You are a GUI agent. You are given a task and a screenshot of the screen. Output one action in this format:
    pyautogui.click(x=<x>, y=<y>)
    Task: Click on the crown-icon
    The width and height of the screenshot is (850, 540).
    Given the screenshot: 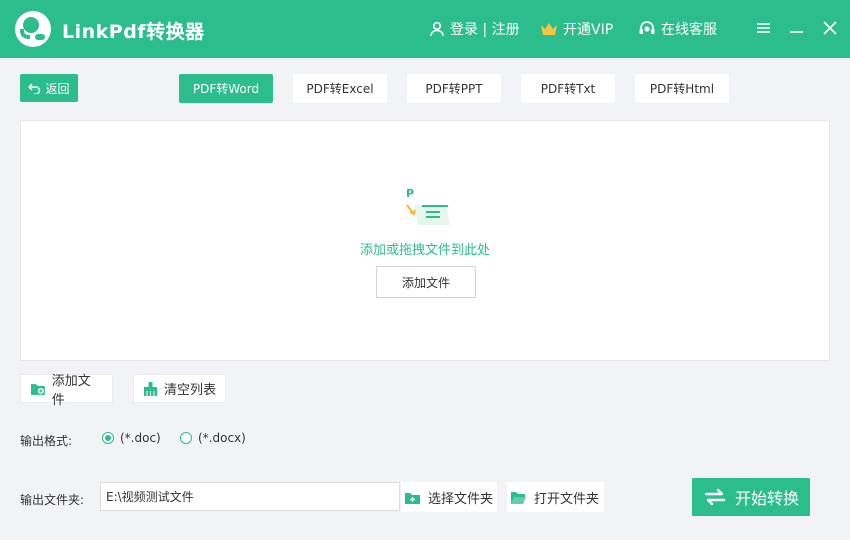 What is the action you would take?
    pyautogui.click(x=549, y=28)
    